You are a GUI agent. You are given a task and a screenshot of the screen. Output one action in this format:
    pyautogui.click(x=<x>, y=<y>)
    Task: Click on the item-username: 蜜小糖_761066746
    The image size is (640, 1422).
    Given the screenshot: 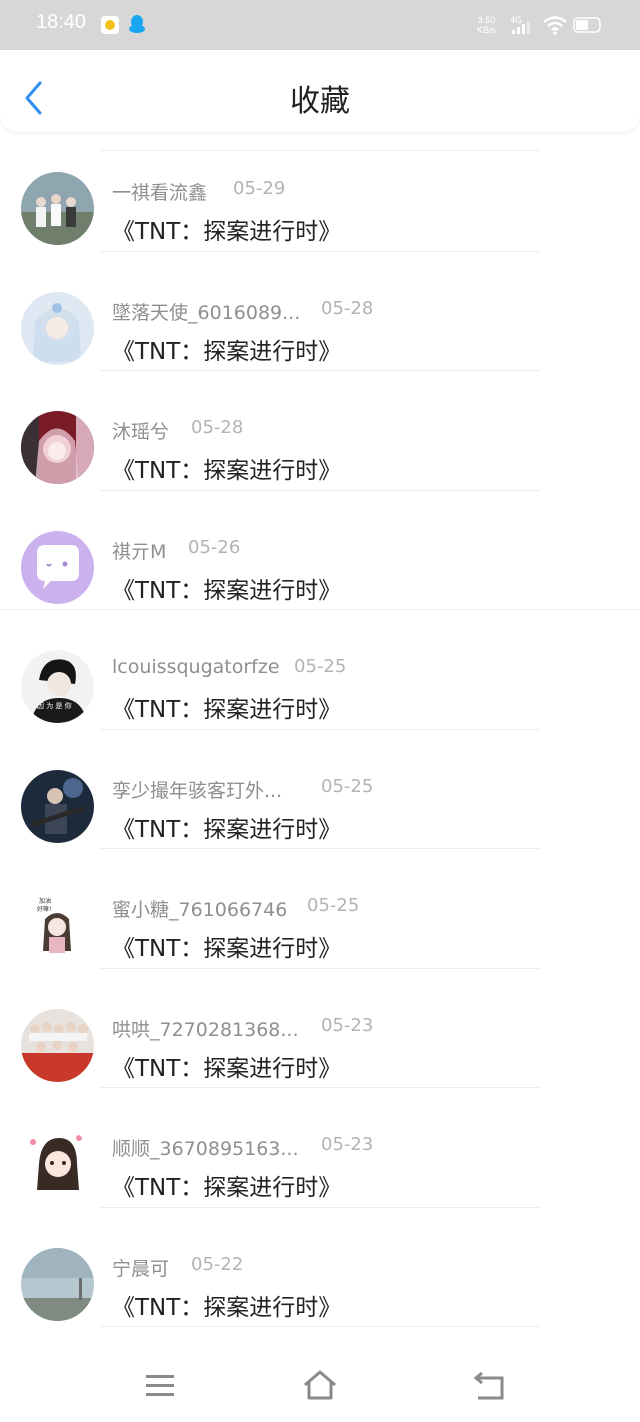 What is the action you would take?
    pyautogui.click(x=200, y=910)
    